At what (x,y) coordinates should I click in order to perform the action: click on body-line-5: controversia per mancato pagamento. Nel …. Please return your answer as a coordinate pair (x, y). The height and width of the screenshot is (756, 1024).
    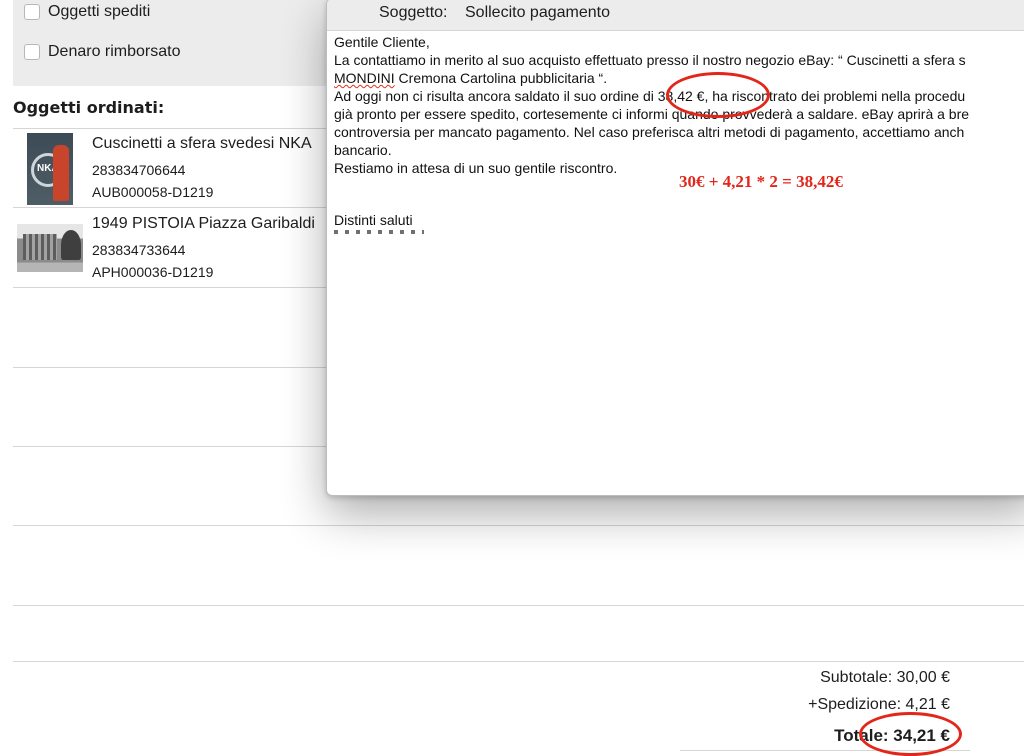
    Looking at the image, I should click on (649, 132).